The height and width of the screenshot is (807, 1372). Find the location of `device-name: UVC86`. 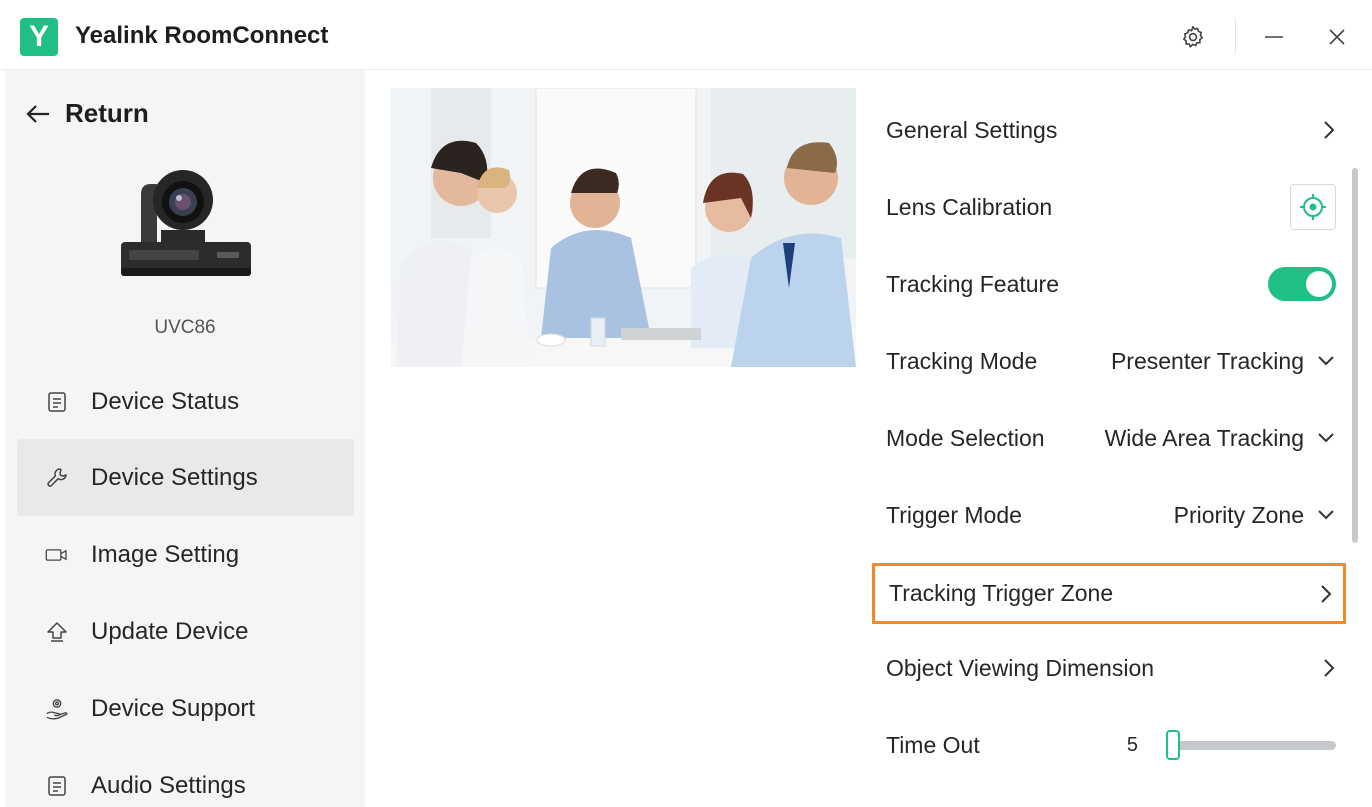

device-name: UVC86 is located at coordinates (185, 327).